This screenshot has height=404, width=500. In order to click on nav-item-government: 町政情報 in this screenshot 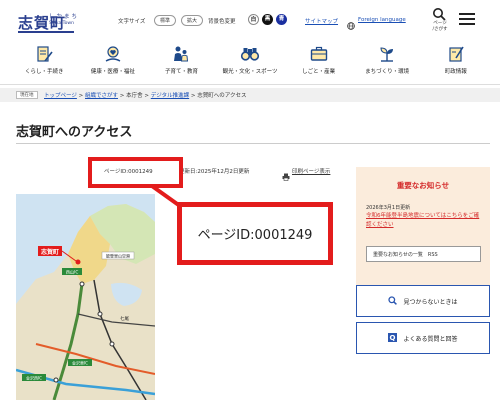, I will do `click(455, 62)`.